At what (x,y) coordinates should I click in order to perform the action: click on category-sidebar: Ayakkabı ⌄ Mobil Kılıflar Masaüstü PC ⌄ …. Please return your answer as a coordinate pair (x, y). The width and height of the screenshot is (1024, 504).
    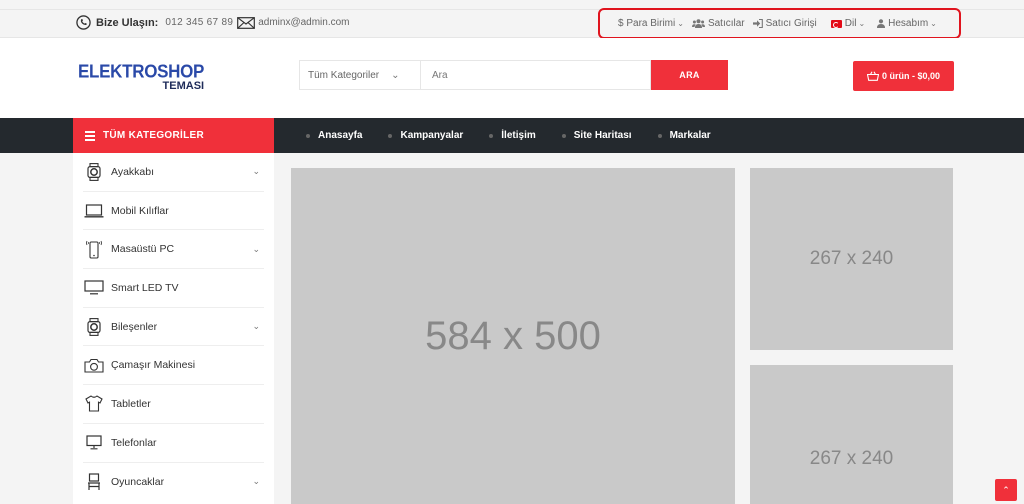
    Looking at the image, I should click on (173, 328).